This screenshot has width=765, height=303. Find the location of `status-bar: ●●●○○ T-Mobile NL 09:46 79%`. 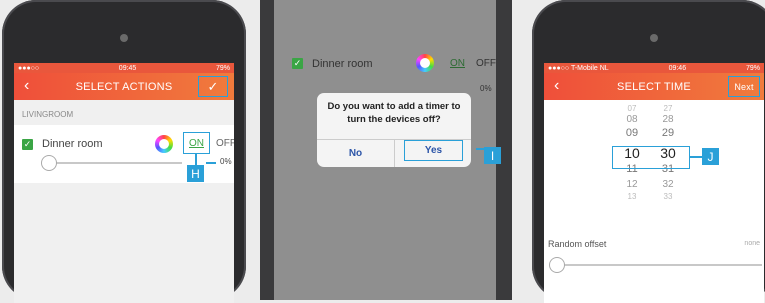

status-bar: ●●●○○ T-Mobile NL 09:46 79% is located at coordinates (654, 68).